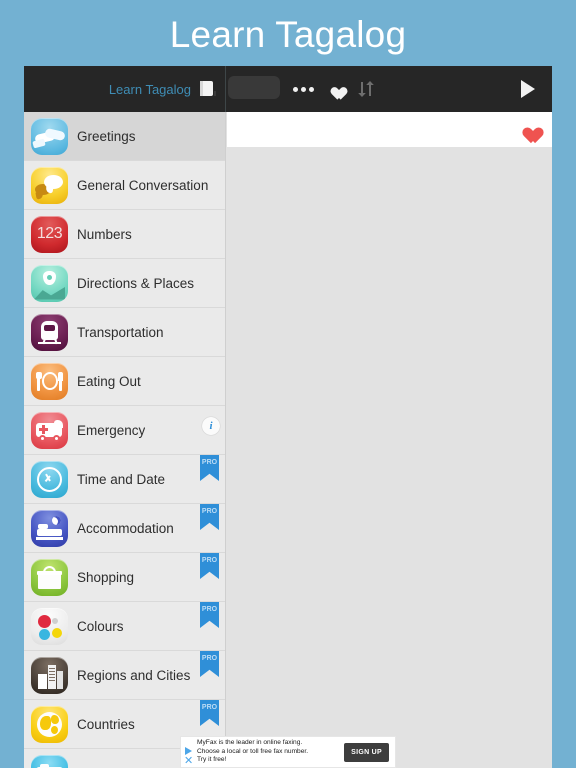 The width and height of the screenshot is (576, 768). I want to click on book-icon, so click(208, 89).